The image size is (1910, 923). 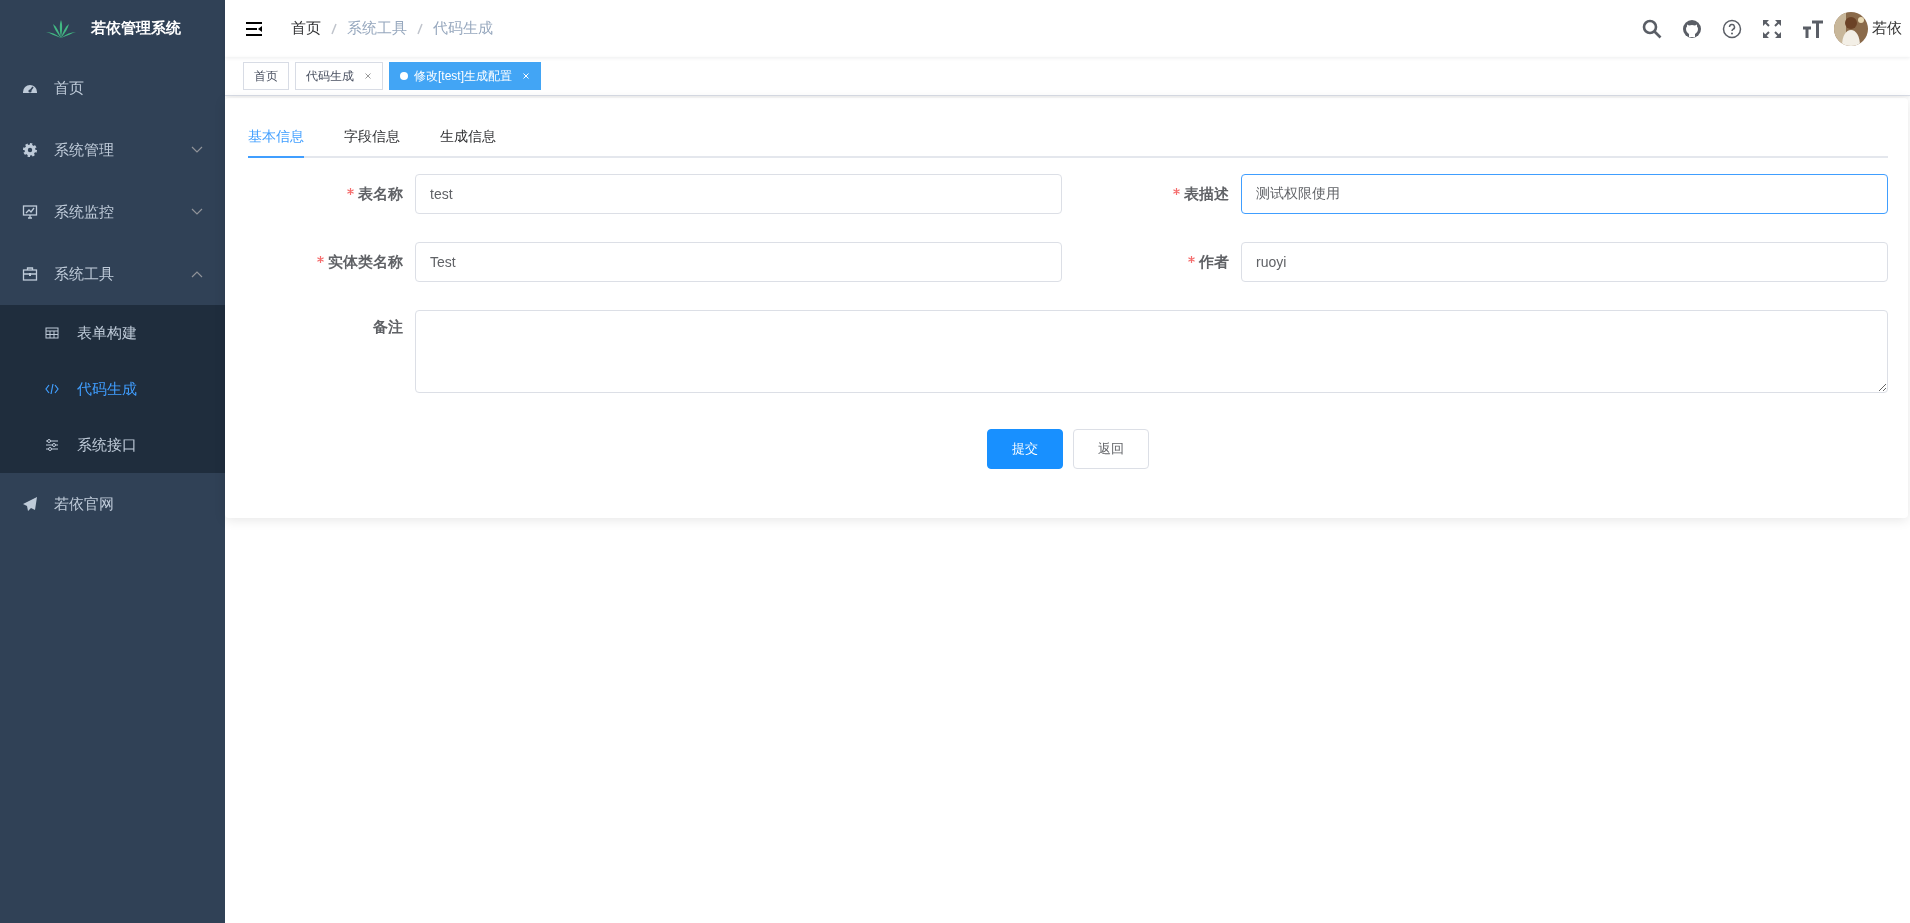 I want to click on sidebar-item: 系统管理, so click(x=112, y=150).